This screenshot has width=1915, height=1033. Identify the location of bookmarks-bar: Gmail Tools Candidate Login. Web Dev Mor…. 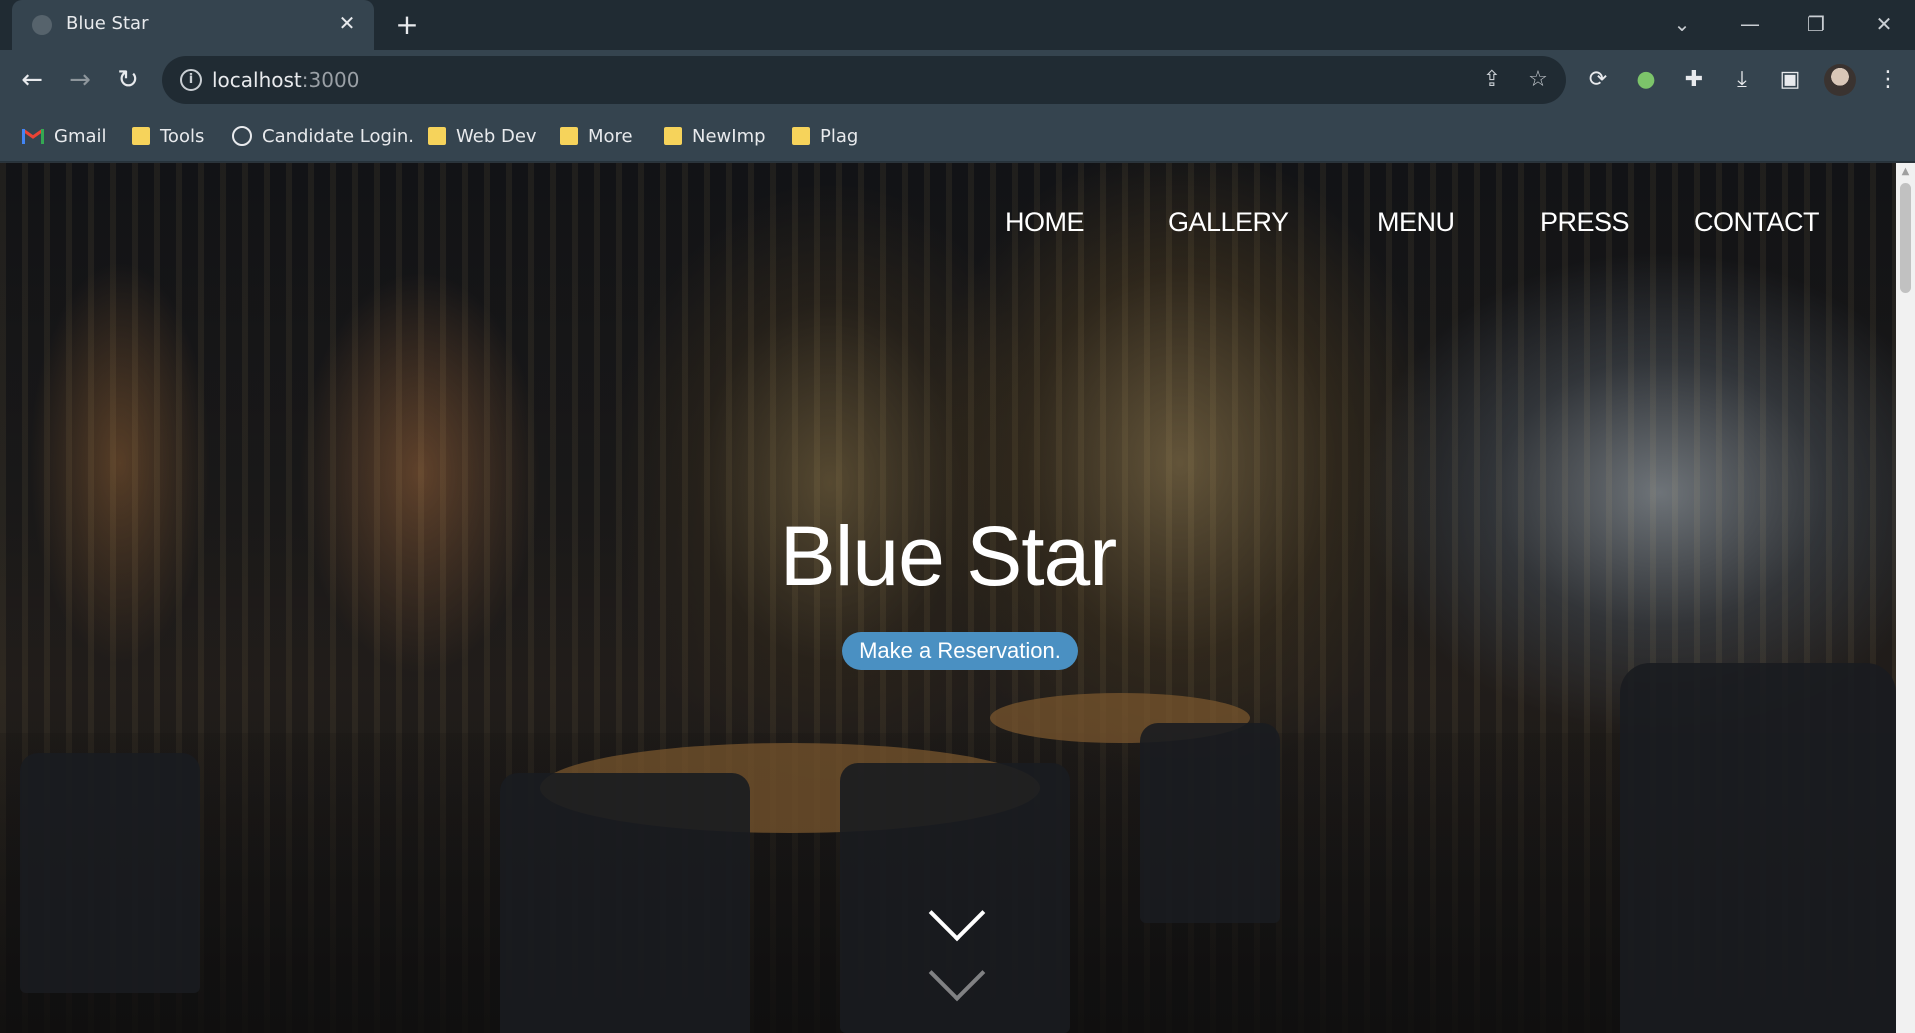
(957, 136).